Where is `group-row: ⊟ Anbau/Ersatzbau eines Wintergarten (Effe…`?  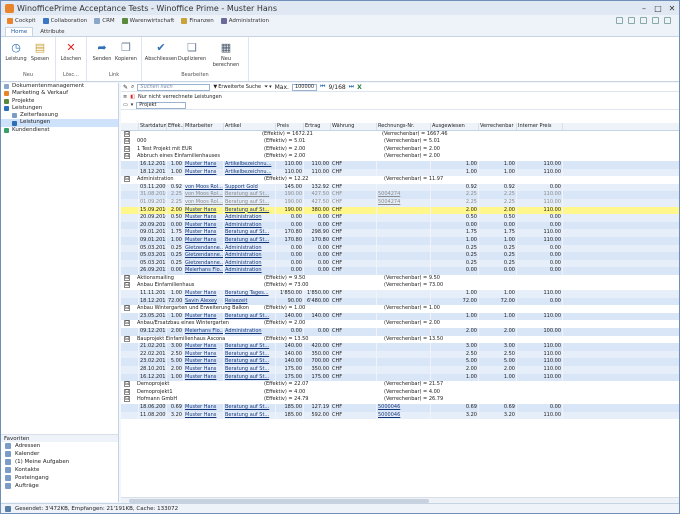
group-row: ⊟ Anbau/Ersatzbau eines Wintergarten (Effe… is located at coordinates (400, 324).